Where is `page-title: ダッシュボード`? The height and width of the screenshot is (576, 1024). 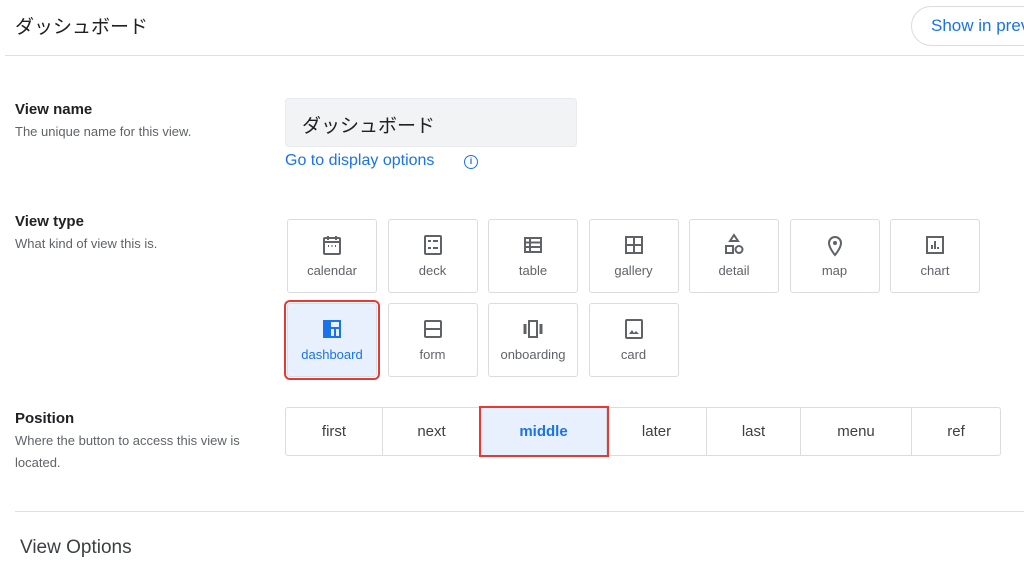 page-title: ダッシュボード is located at coordinates (82, 27).